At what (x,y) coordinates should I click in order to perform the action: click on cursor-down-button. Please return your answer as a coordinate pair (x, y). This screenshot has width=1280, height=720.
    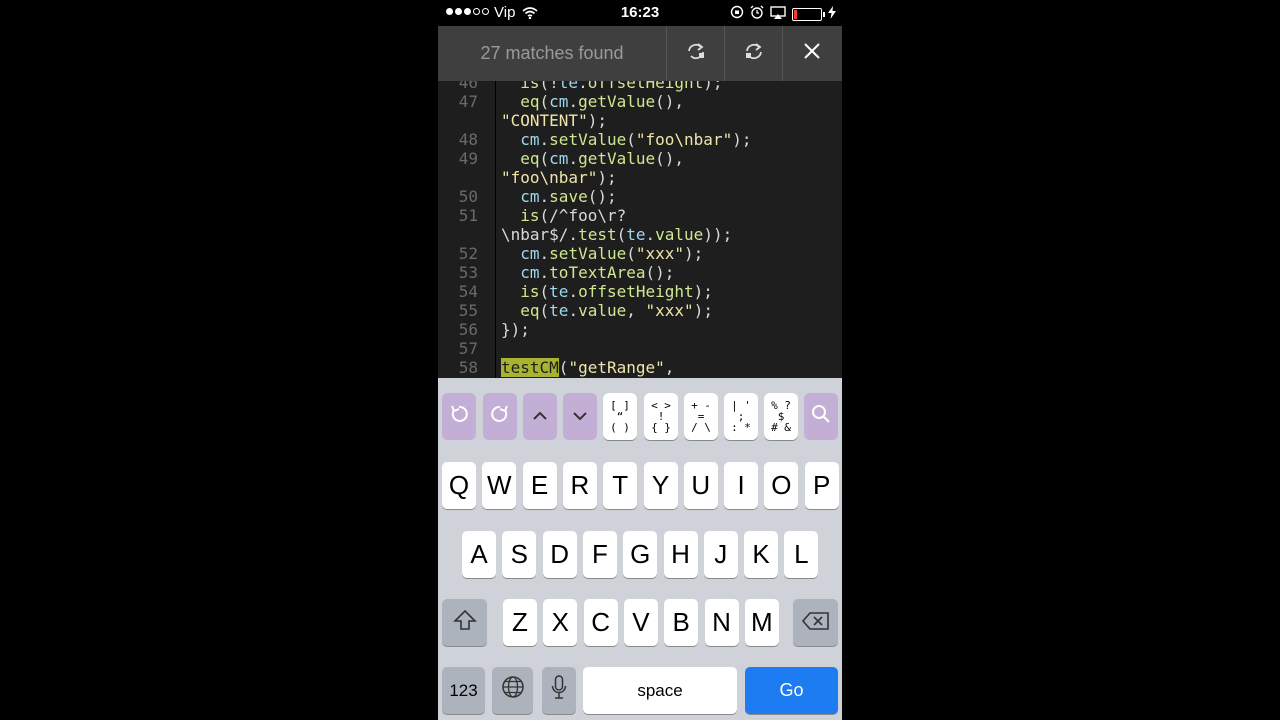
    Looking at the image, I should click on (580, 416).